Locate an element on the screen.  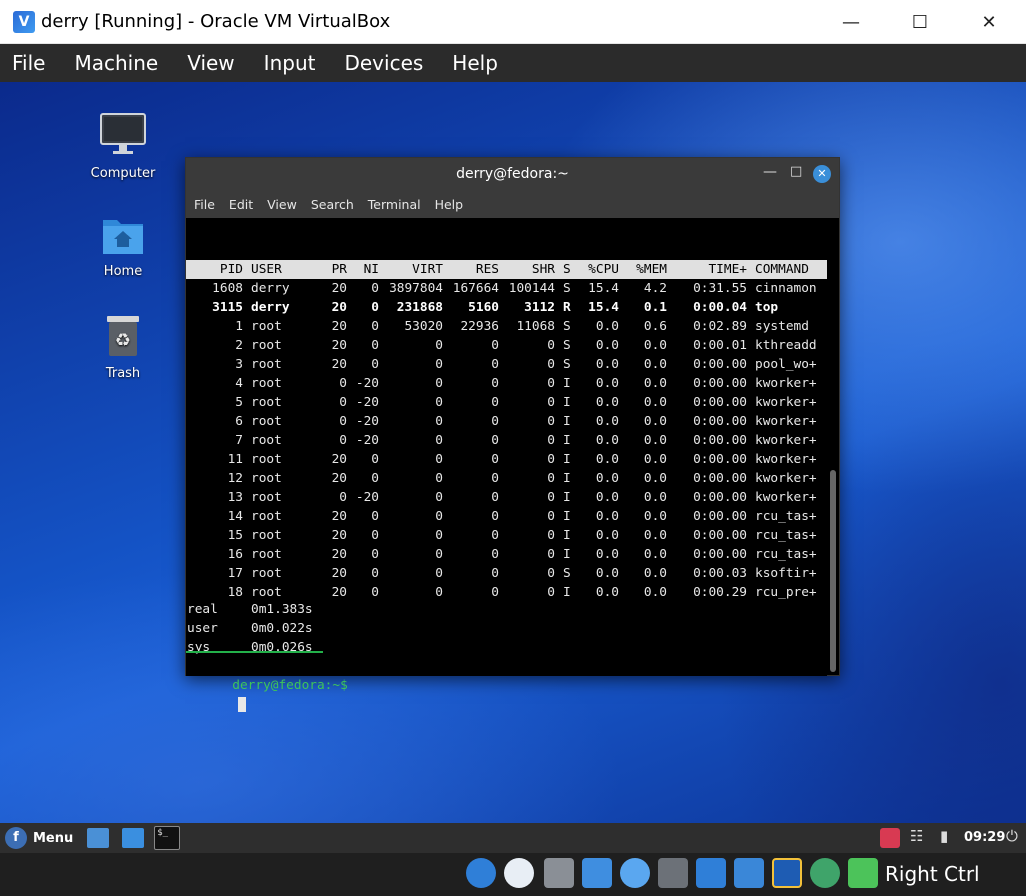
menu-button: Menu is located at coordinates (53, 838).